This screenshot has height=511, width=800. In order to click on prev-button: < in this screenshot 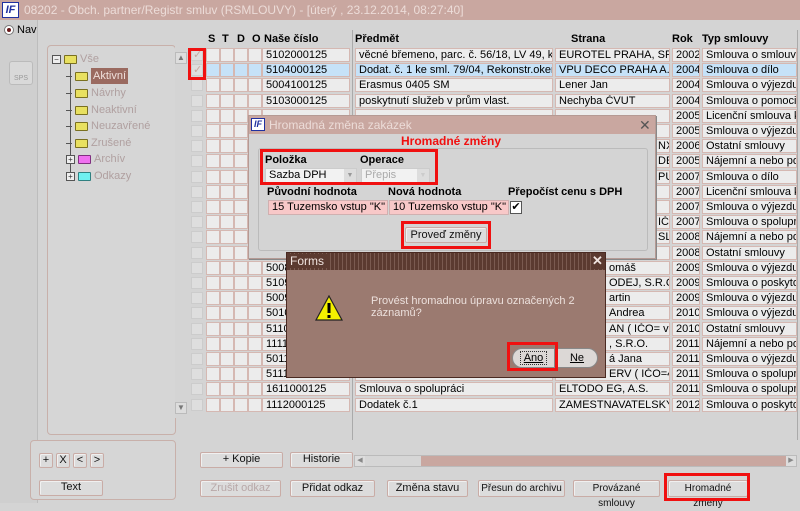, I will do `click(80, 460)`.